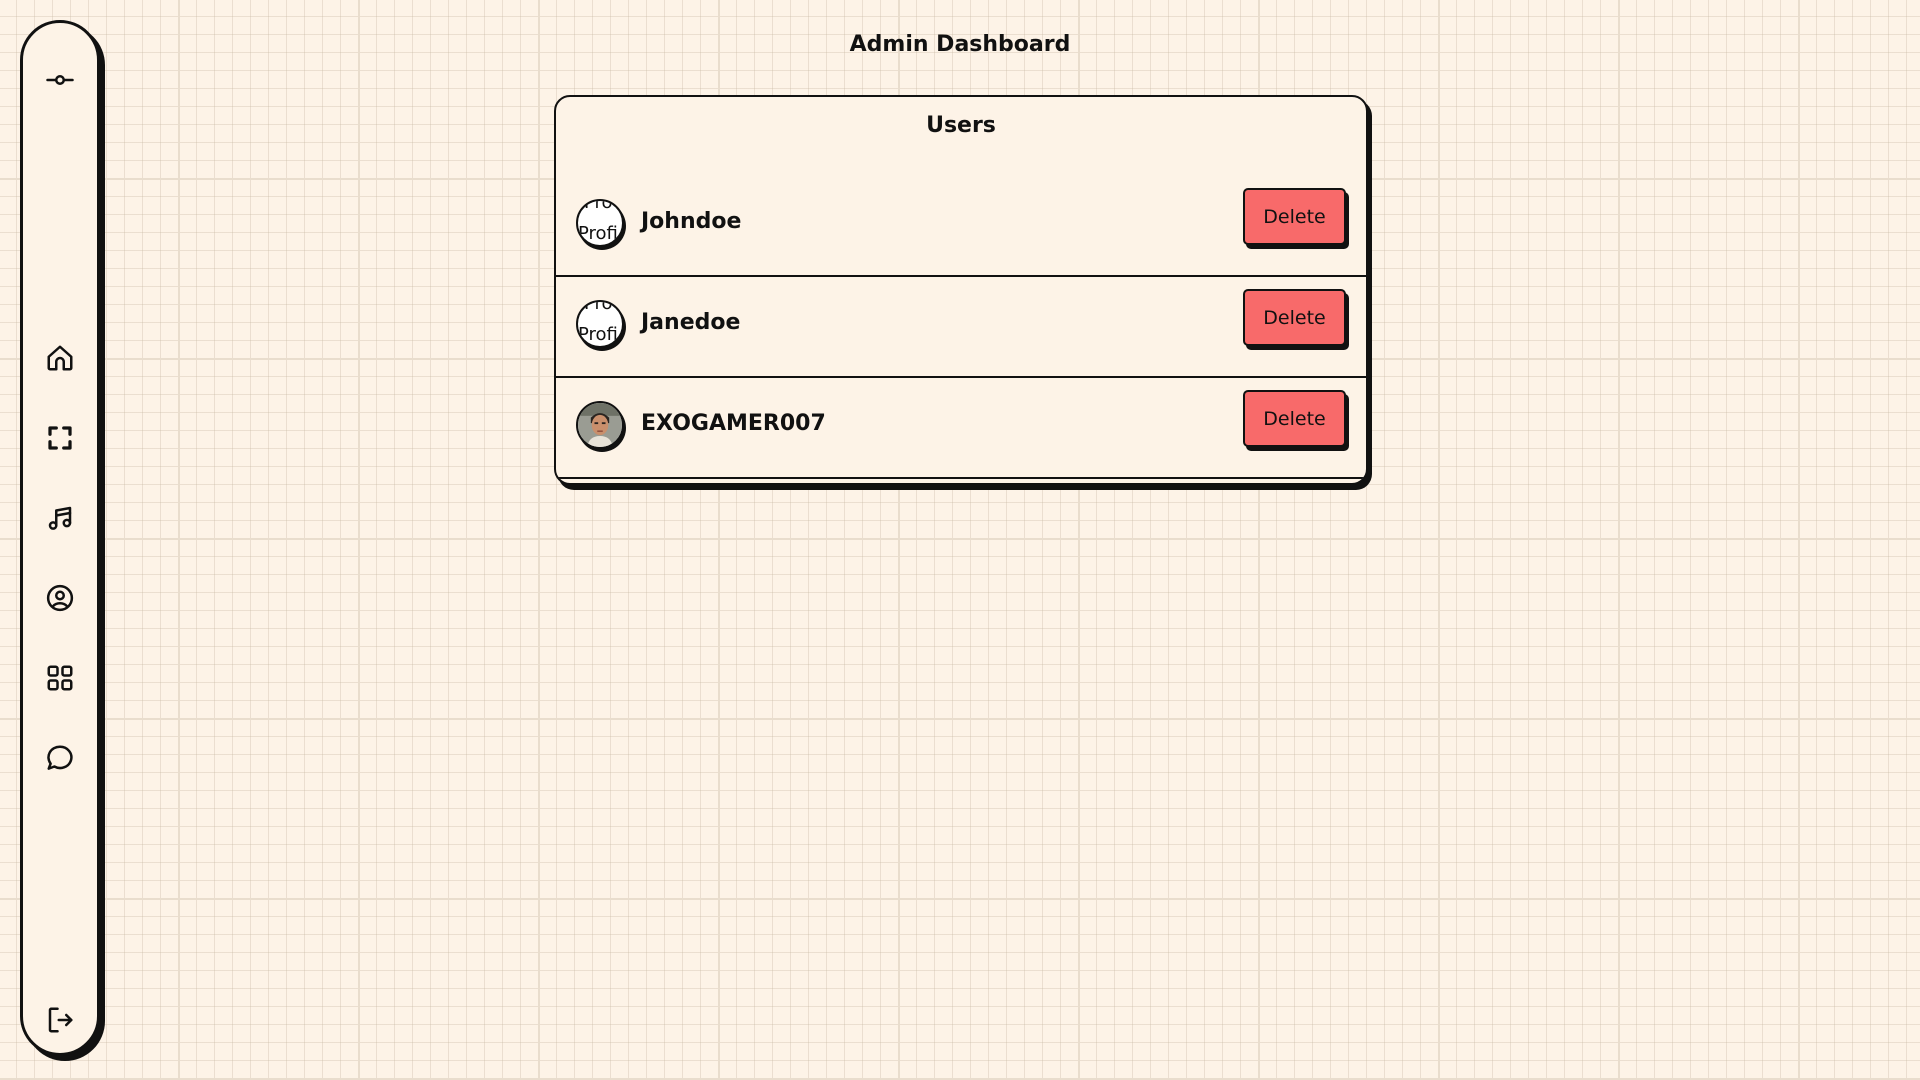 The image size is (1920, 1080). What do you see at coordinates (960, 44) in the screenshot?
I see `page-title: Admin Dashboard` at bounding box center [960, 44].